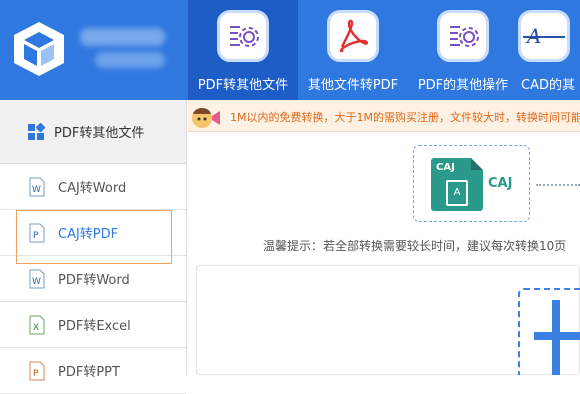 The image size is (580, 394). What do you see at coordinates (405, 117) in the screenshot?
I see `notice-text: 1M以内的免费转换，大于1M的需购买注册，文件较大时，转换时间可能较长` at bounding box center [405, 117].